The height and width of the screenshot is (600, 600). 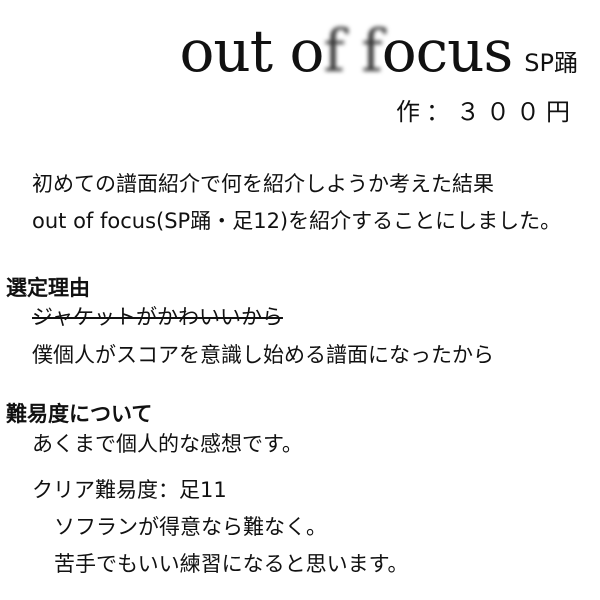 What do you see at coordinates (251, 51) in the screenshot?
I see `title-part: out o` at bounding box center [251, 51].